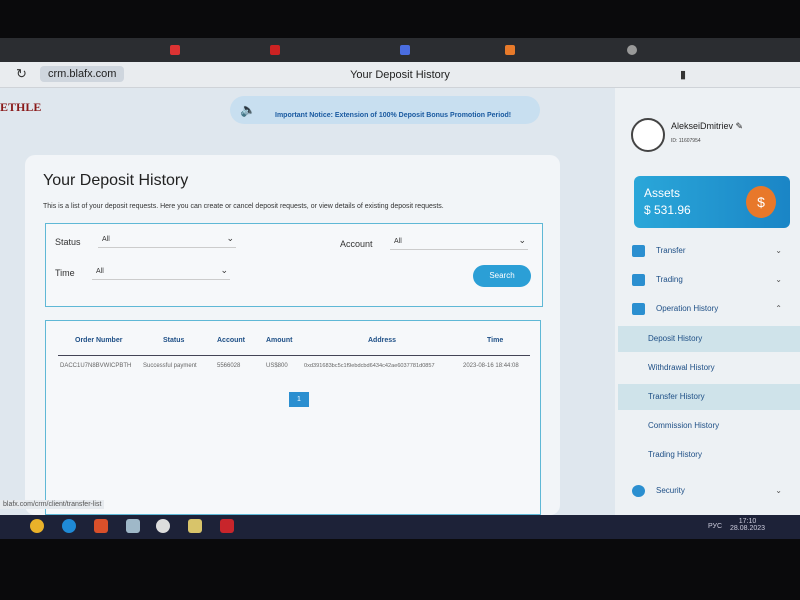 Image resolution: width=800 pixels, height=600 pixels. What do you see at coordinates (709, 339) in the screenshot?
I see `sidebar-item-deposit-history: Deposit History` at bounding box center [709, 339].